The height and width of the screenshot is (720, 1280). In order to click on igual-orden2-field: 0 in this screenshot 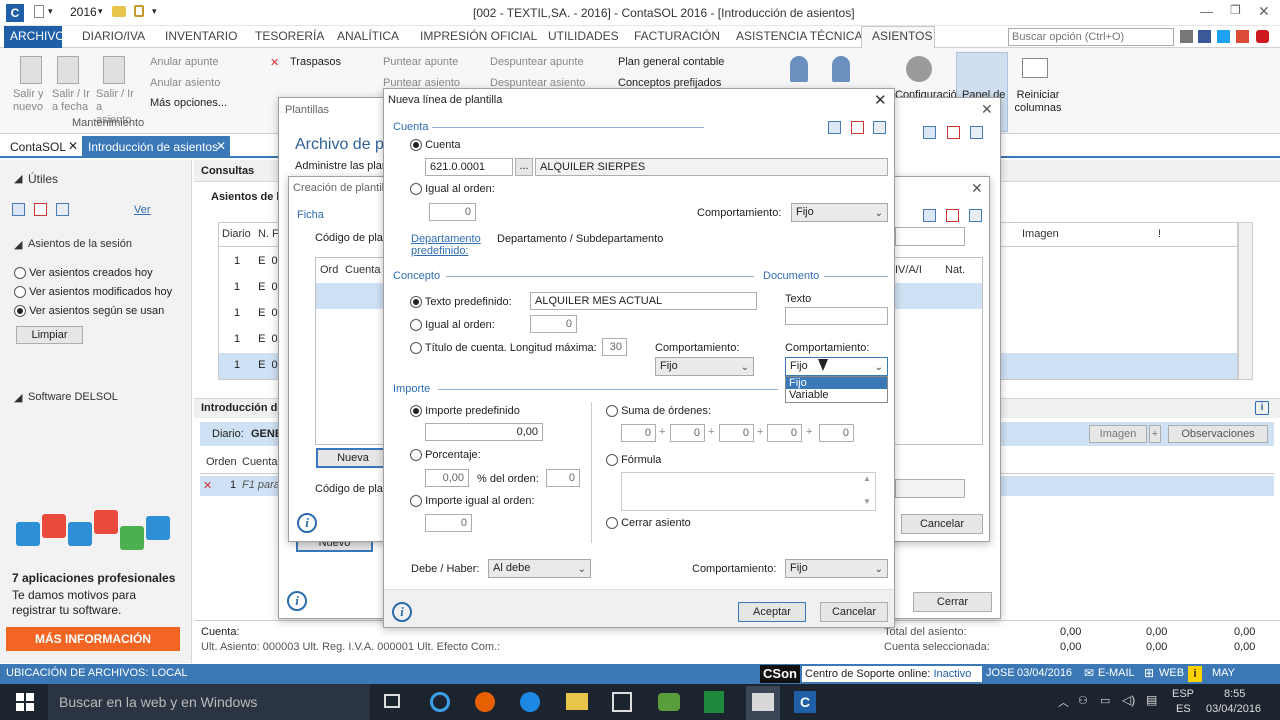, I will do `click(553, 324)`.